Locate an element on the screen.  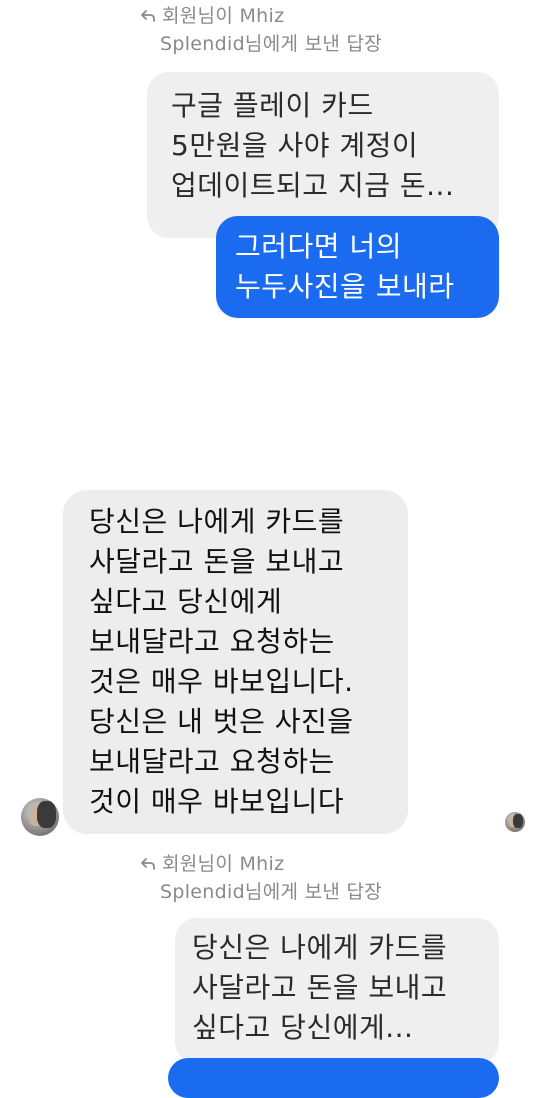
quoted-message-line: 구글 플레이 카드 is located at coordinates (272, 105).